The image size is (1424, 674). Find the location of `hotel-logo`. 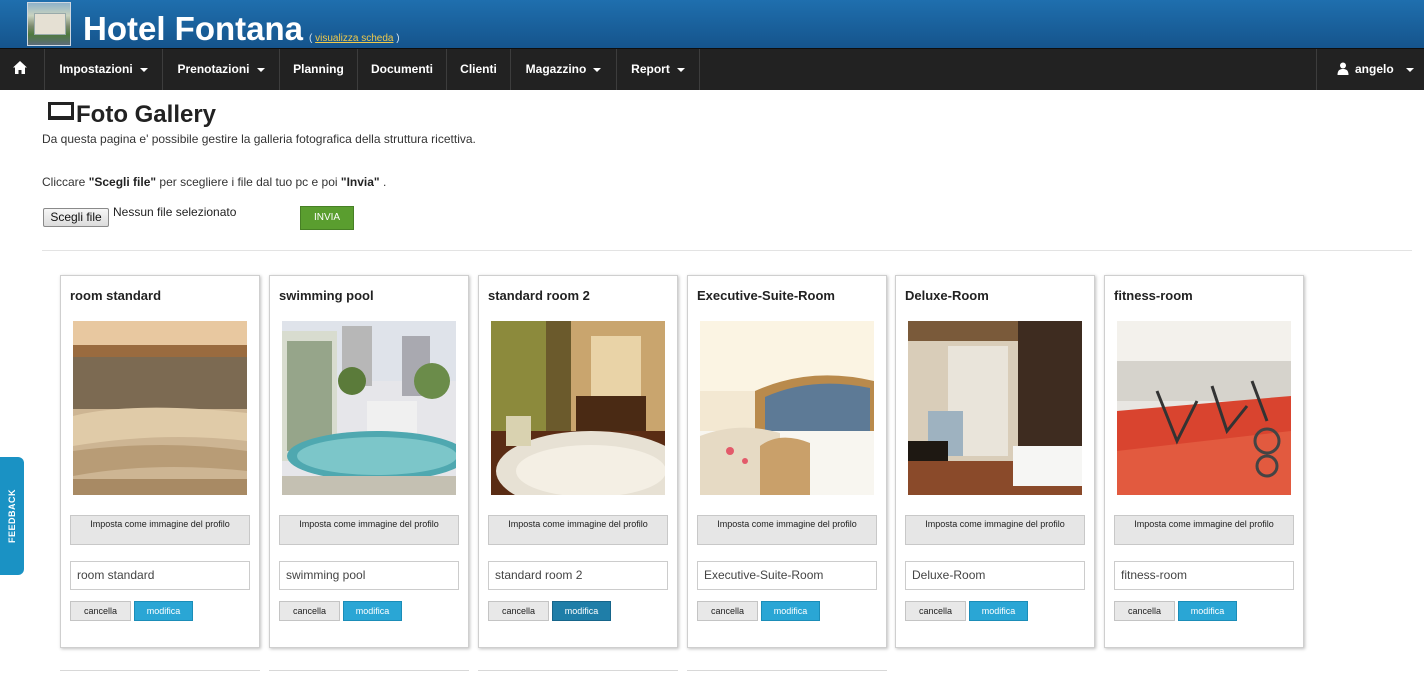

hotel-logo is located at coordinates (49, 24).